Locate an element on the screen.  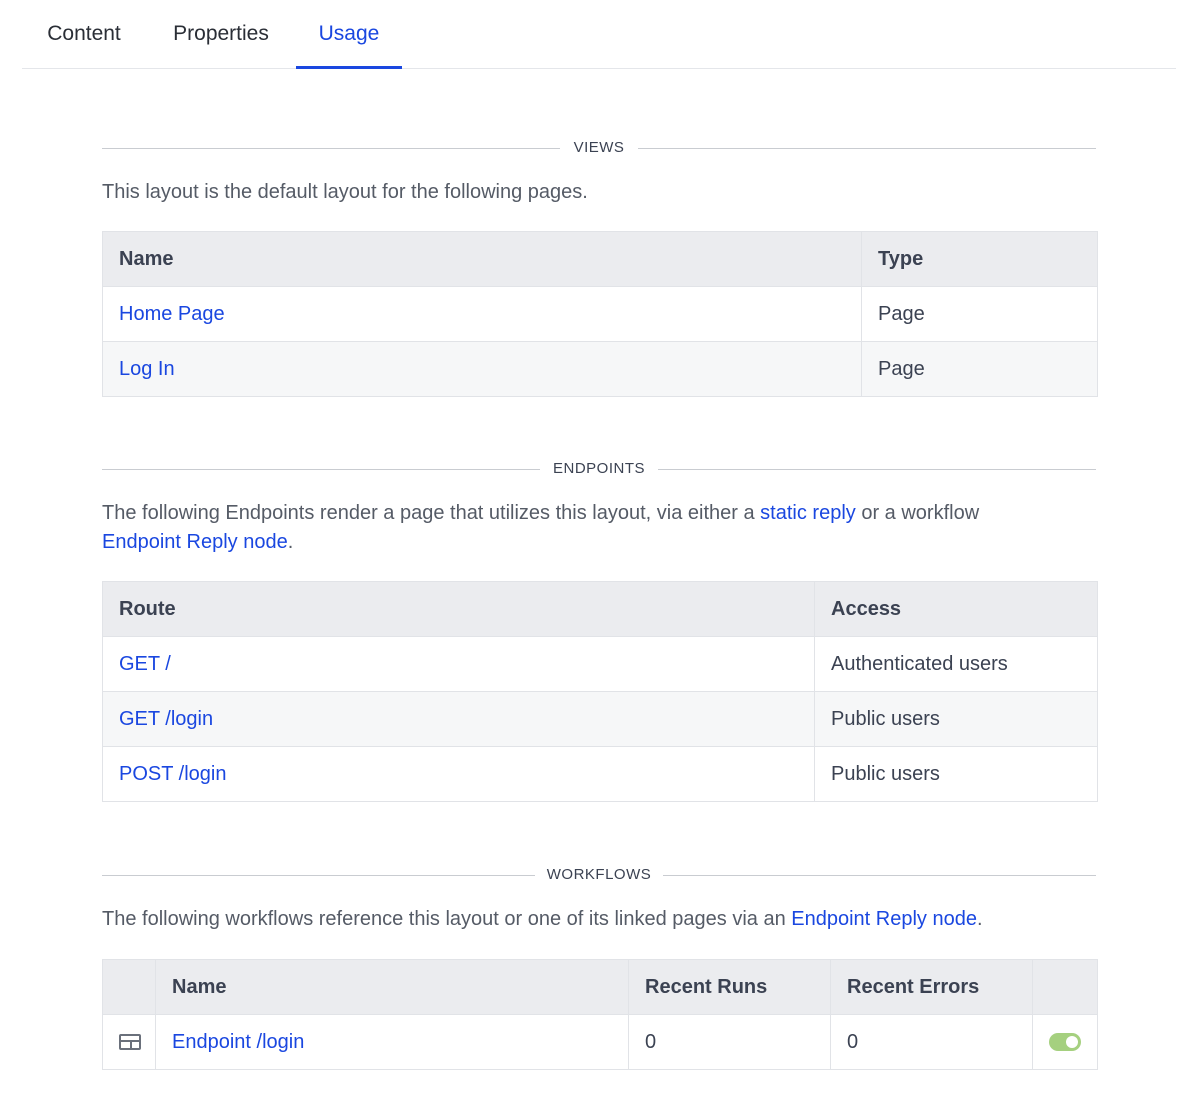
table-row: GET / Authenticated users is located at coordinates (600, 664).